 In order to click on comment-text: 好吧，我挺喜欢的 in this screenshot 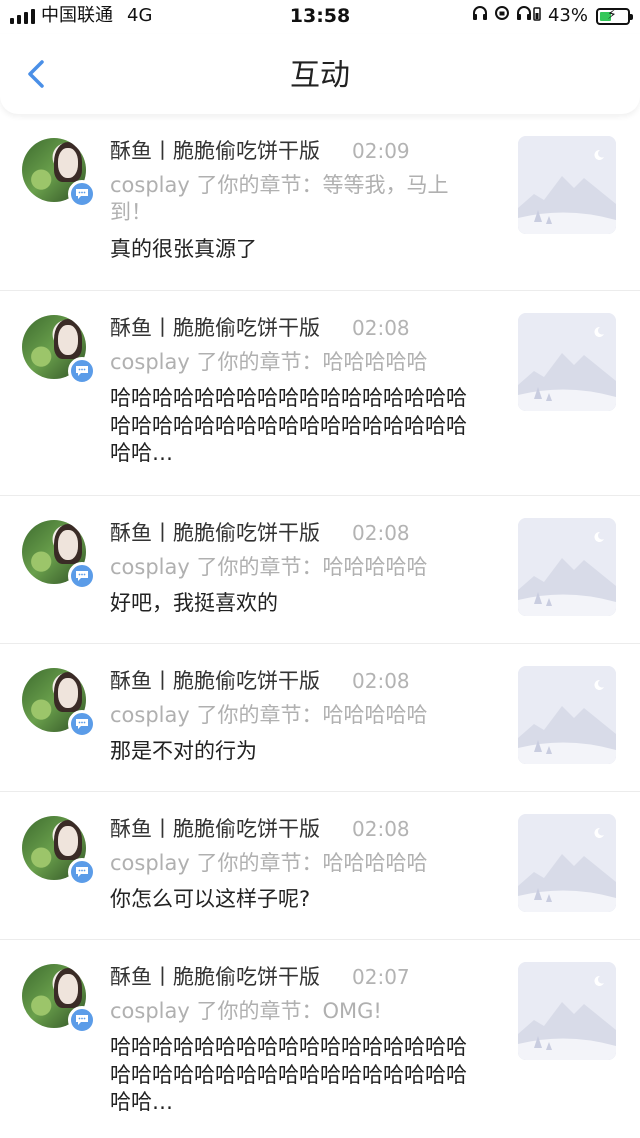, I will do `click(194, 603)`.